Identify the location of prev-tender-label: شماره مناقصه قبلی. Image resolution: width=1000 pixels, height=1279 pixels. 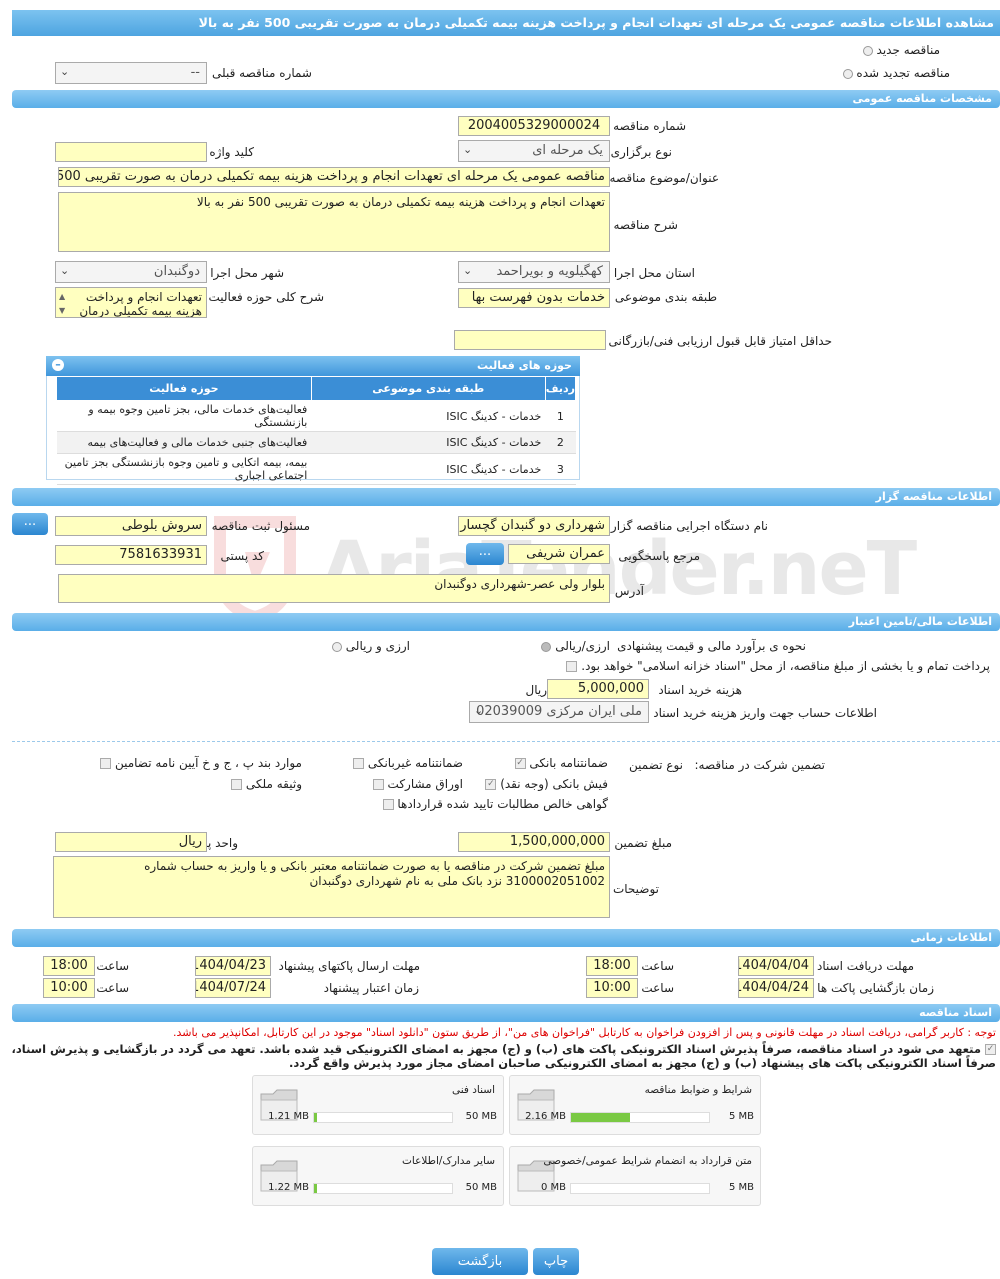
(262, 73).